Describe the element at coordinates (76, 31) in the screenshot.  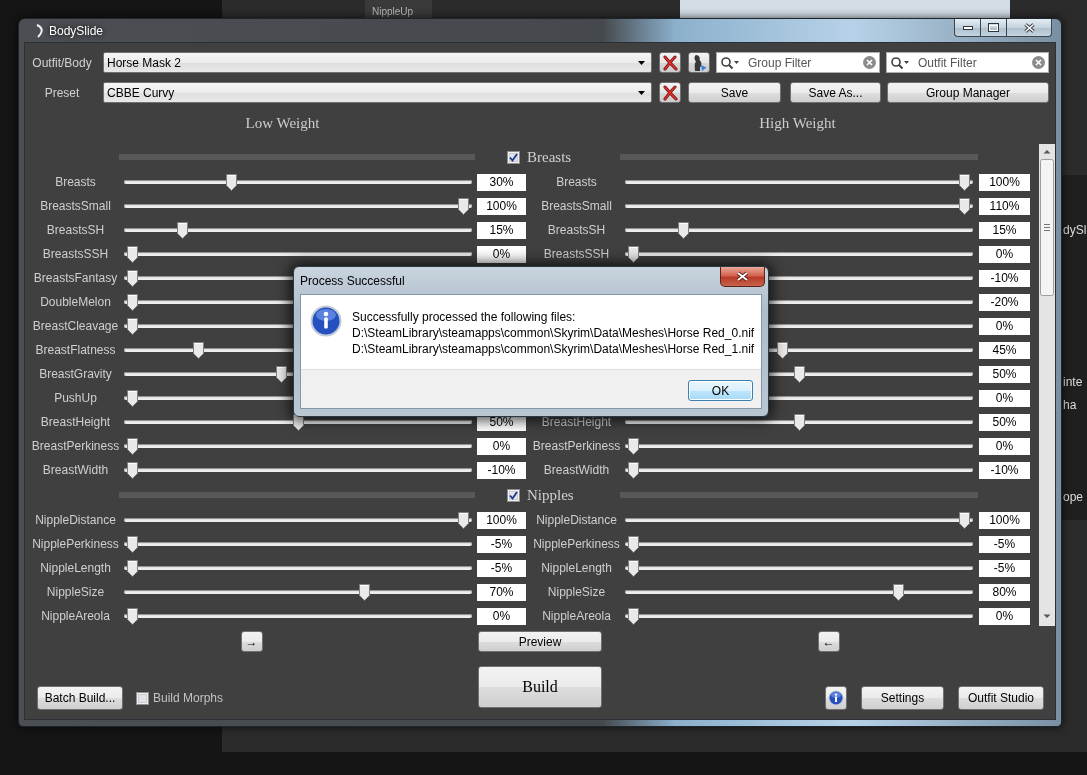
I see `window-title: BodySlide` at that location.